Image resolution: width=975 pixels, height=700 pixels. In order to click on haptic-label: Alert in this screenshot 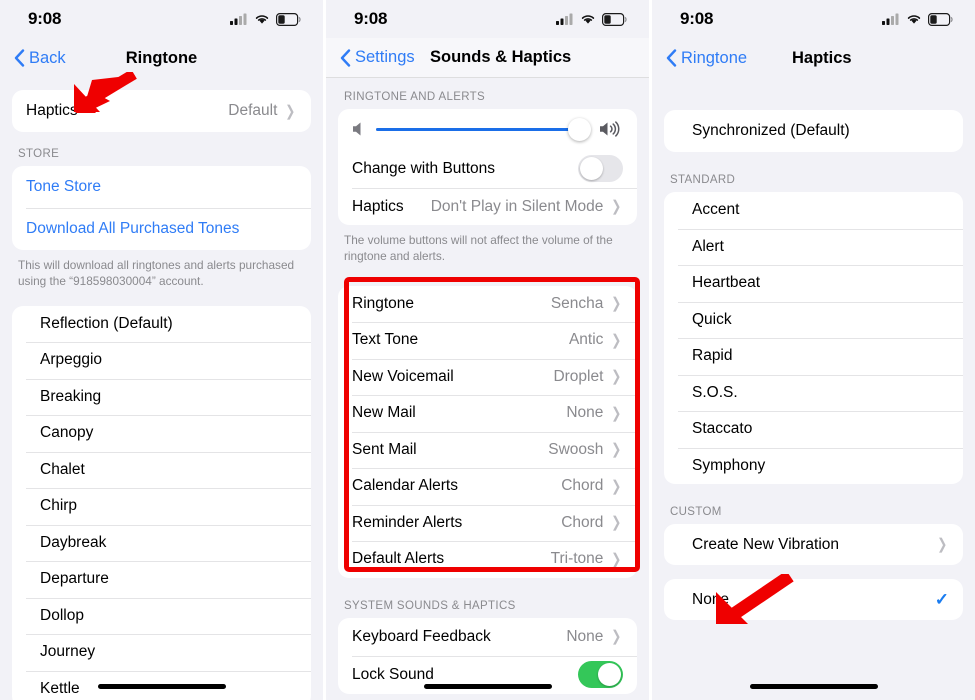, I will do `click(708, 246)`.